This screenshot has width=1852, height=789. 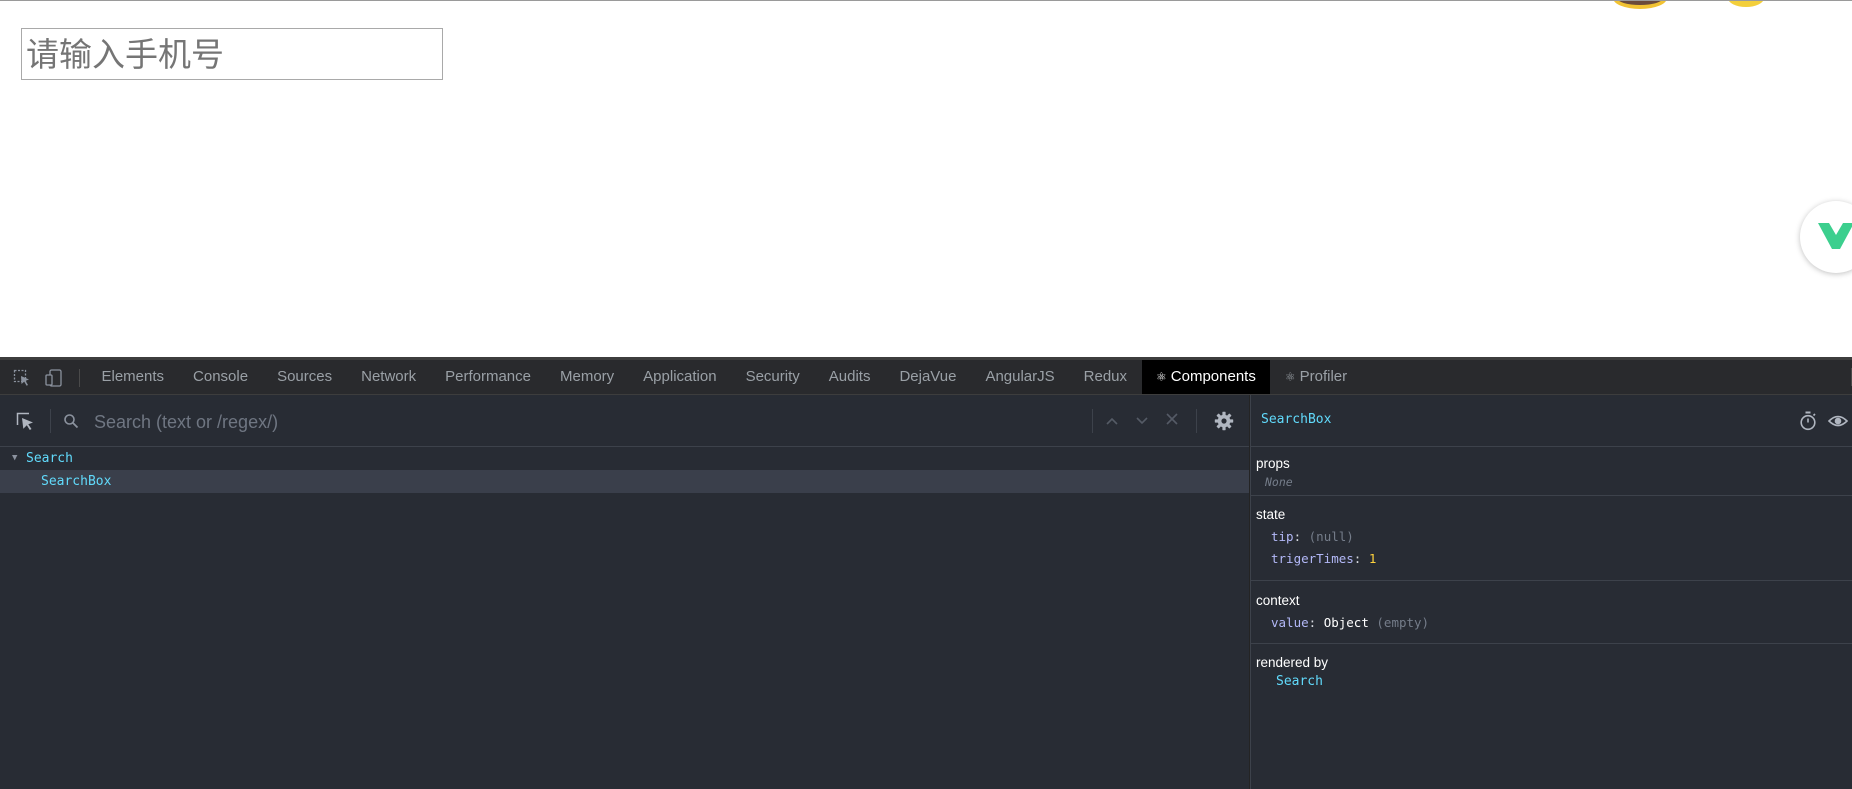 I want to click on tab-sources: Sources, so click(x=305, y=377).